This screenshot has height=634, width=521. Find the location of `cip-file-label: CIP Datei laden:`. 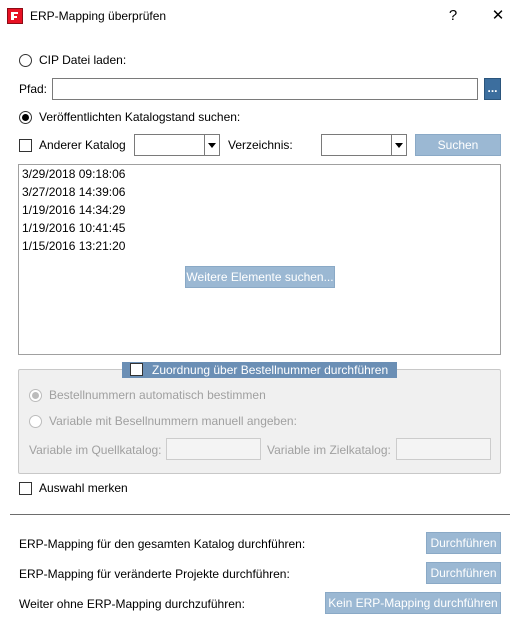

cip-file-label: CIP Datei laden: is located at coordinates (83, 60).